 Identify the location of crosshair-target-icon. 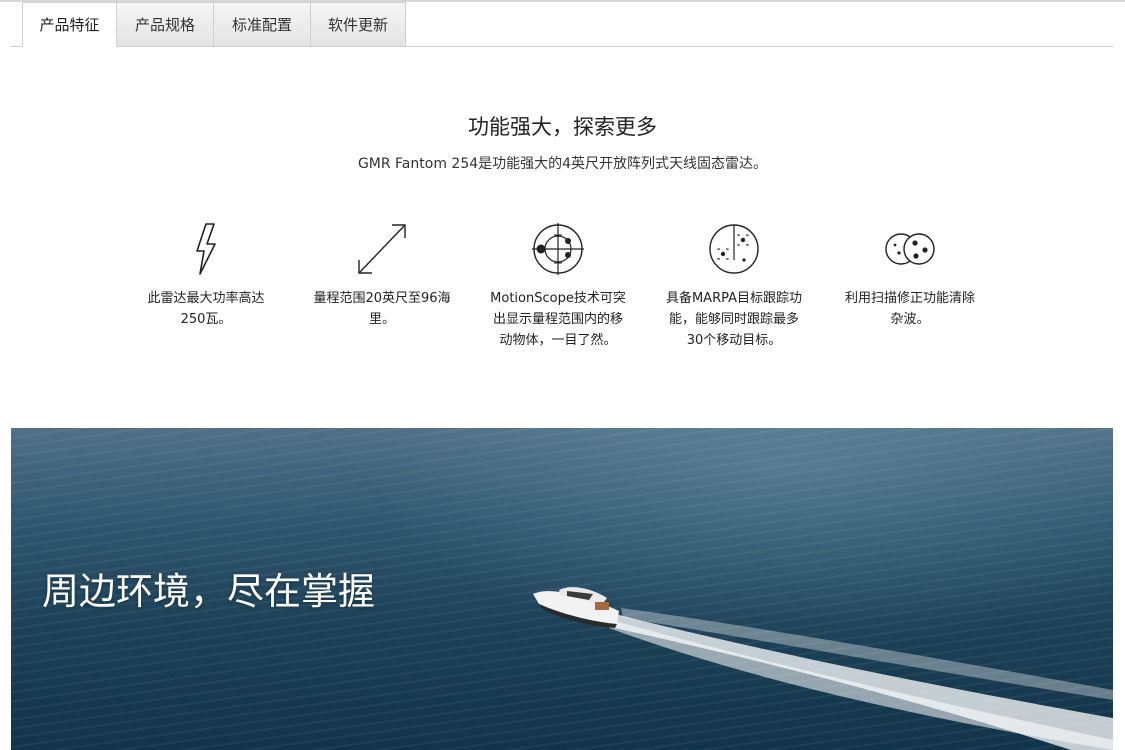
(558, 249).